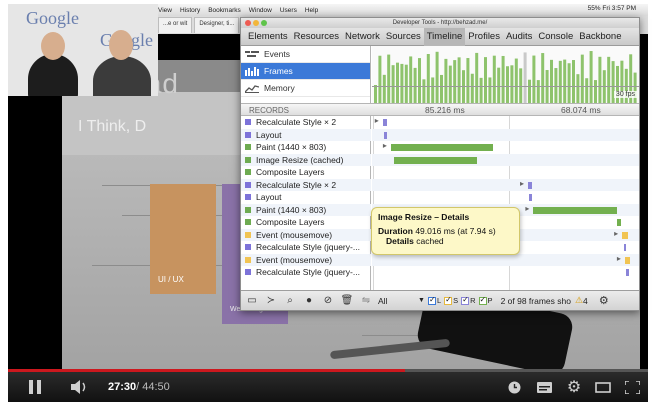  I want to click on tab-backbone: Backbone, so click(600, 37).